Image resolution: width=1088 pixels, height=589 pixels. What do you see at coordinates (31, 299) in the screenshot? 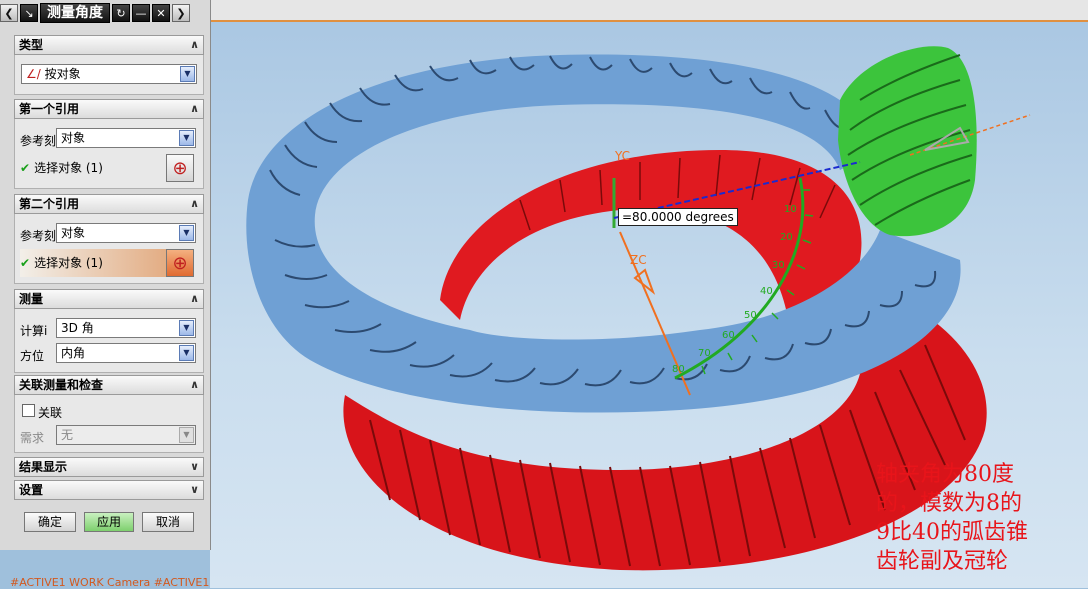
I see `section-measure-title: 测量` at bounding box center [31, 299].